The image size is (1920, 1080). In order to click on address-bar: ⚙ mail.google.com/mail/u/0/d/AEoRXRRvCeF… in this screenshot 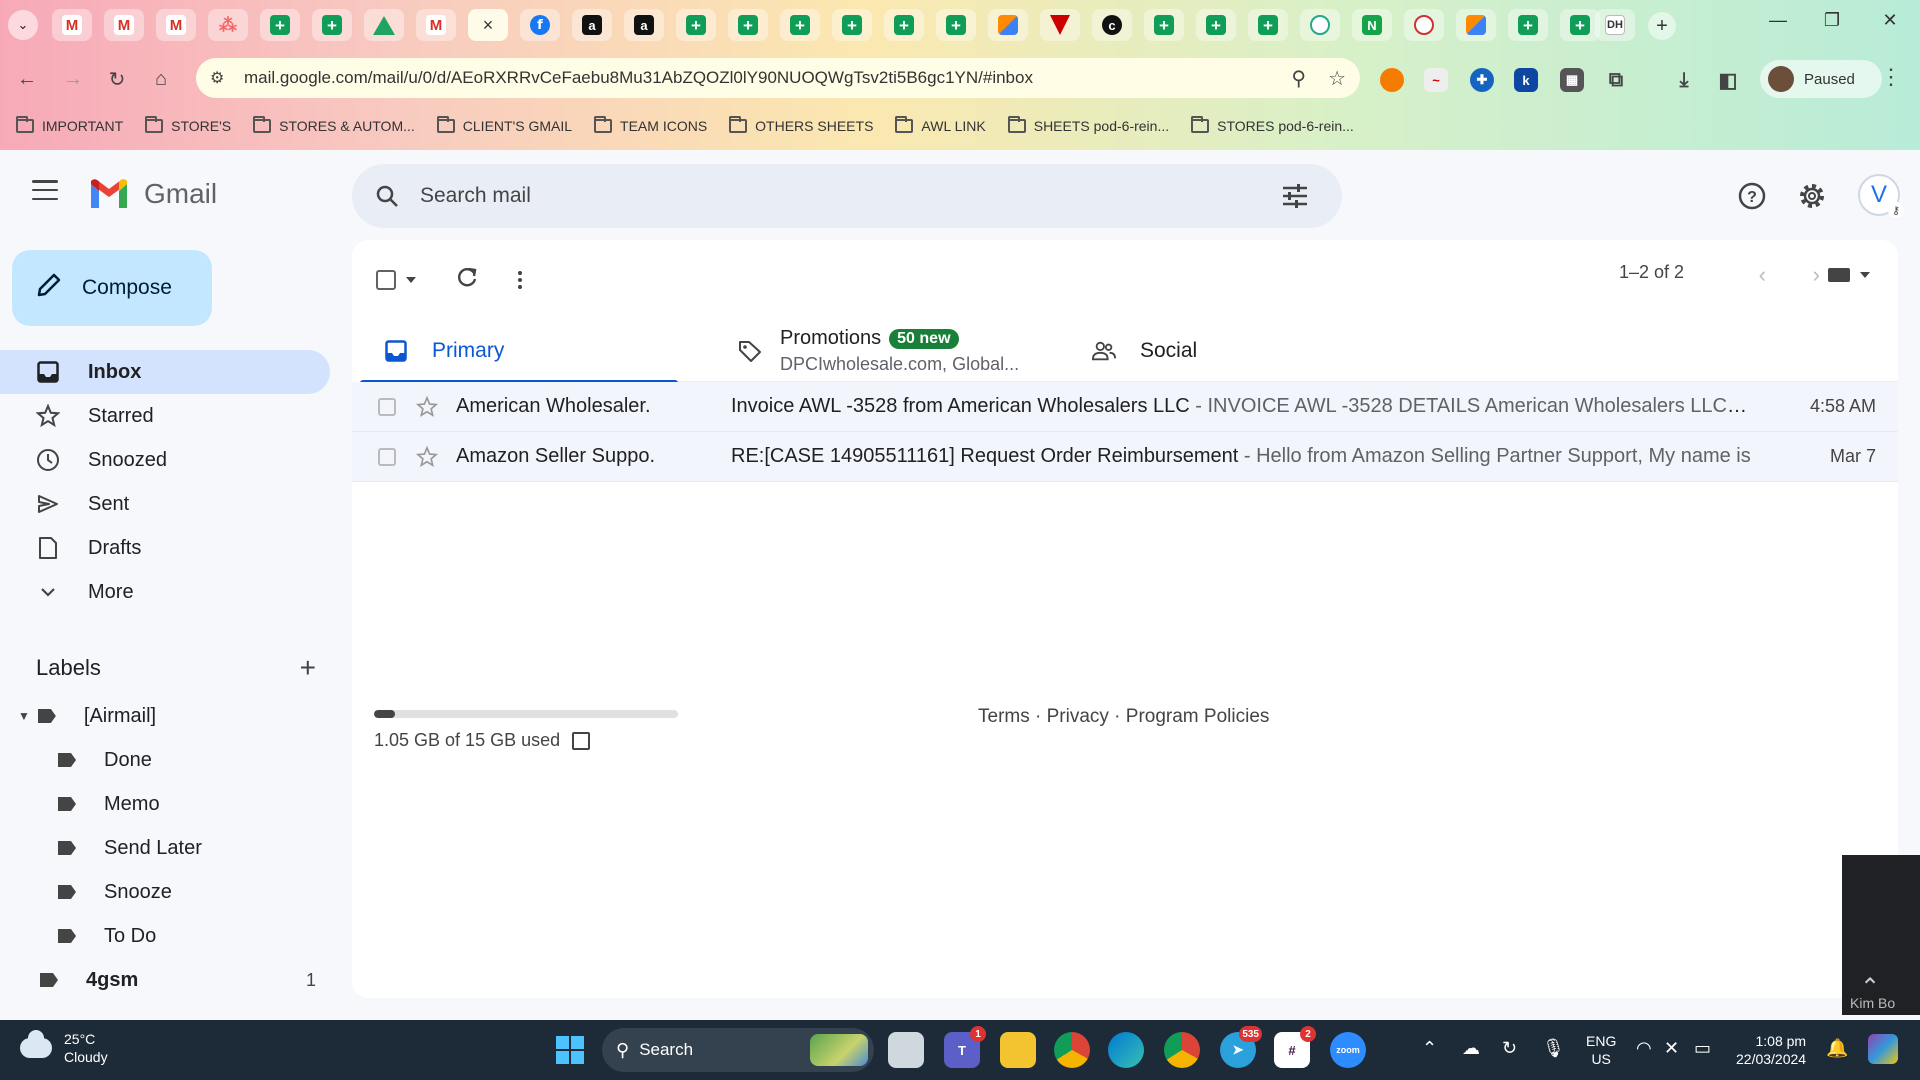, I will do `click(778, 78)`.